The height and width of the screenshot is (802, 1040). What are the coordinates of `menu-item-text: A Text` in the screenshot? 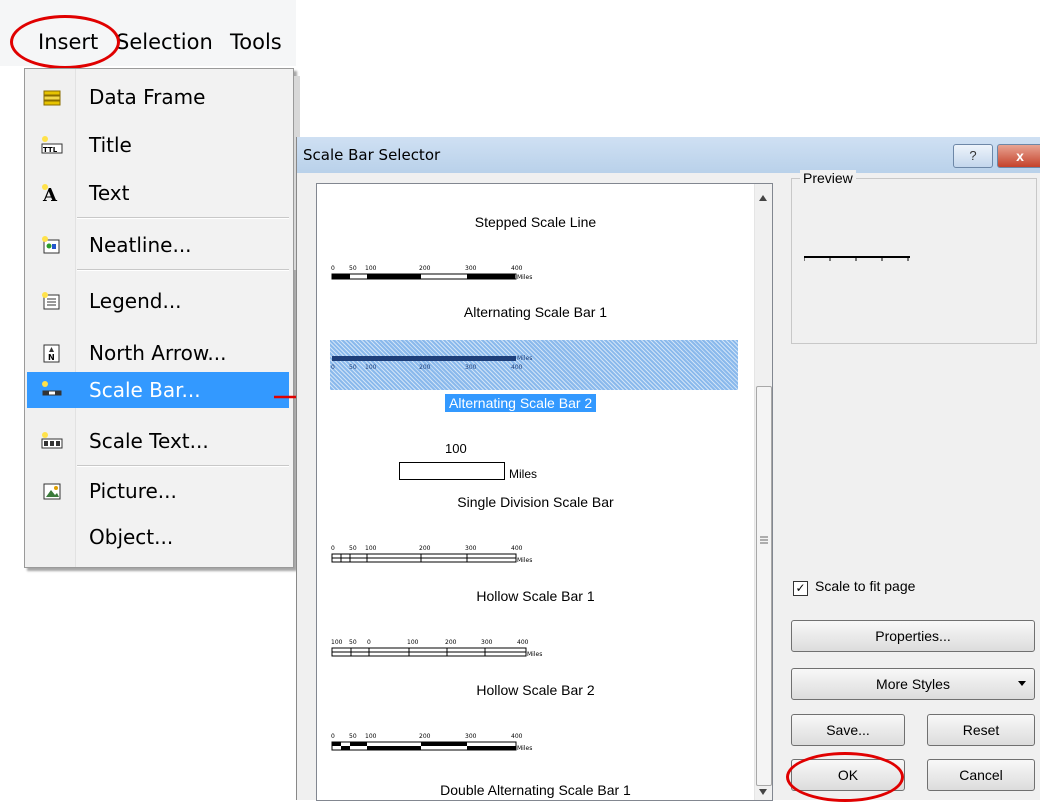 It's located at (158, 193).